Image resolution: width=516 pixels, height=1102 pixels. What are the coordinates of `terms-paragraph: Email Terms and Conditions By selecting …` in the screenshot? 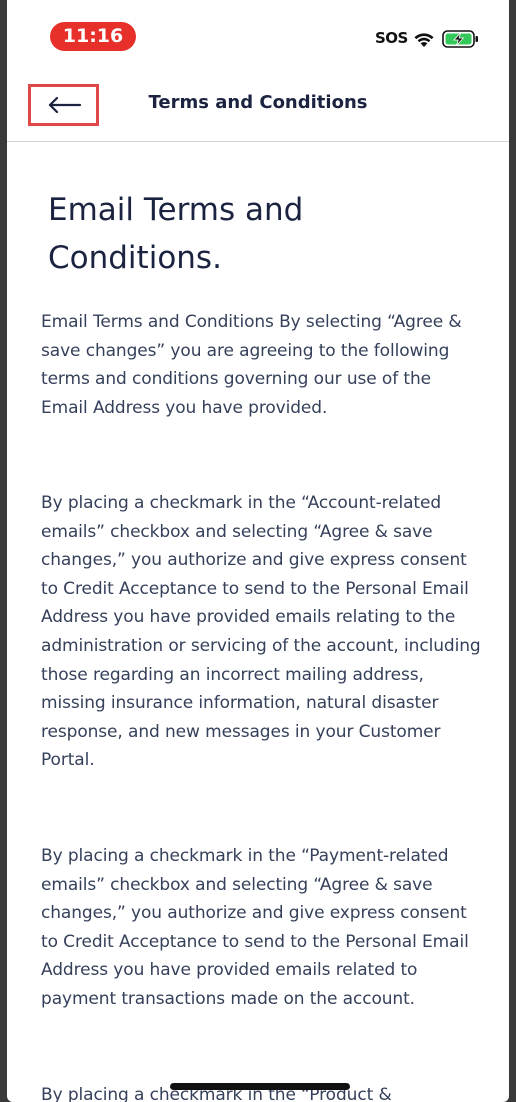 It's located at (251, 365).